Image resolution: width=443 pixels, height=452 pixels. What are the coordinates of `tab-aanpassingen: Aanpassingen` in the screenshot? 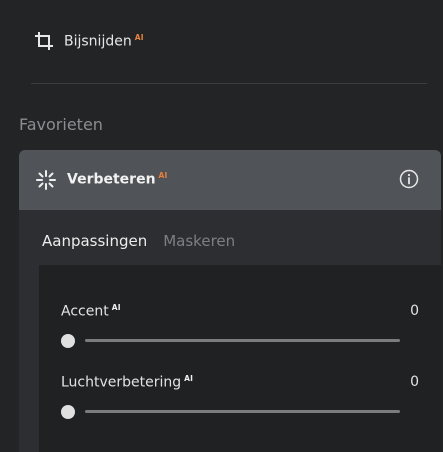 It's located at (94, 241).